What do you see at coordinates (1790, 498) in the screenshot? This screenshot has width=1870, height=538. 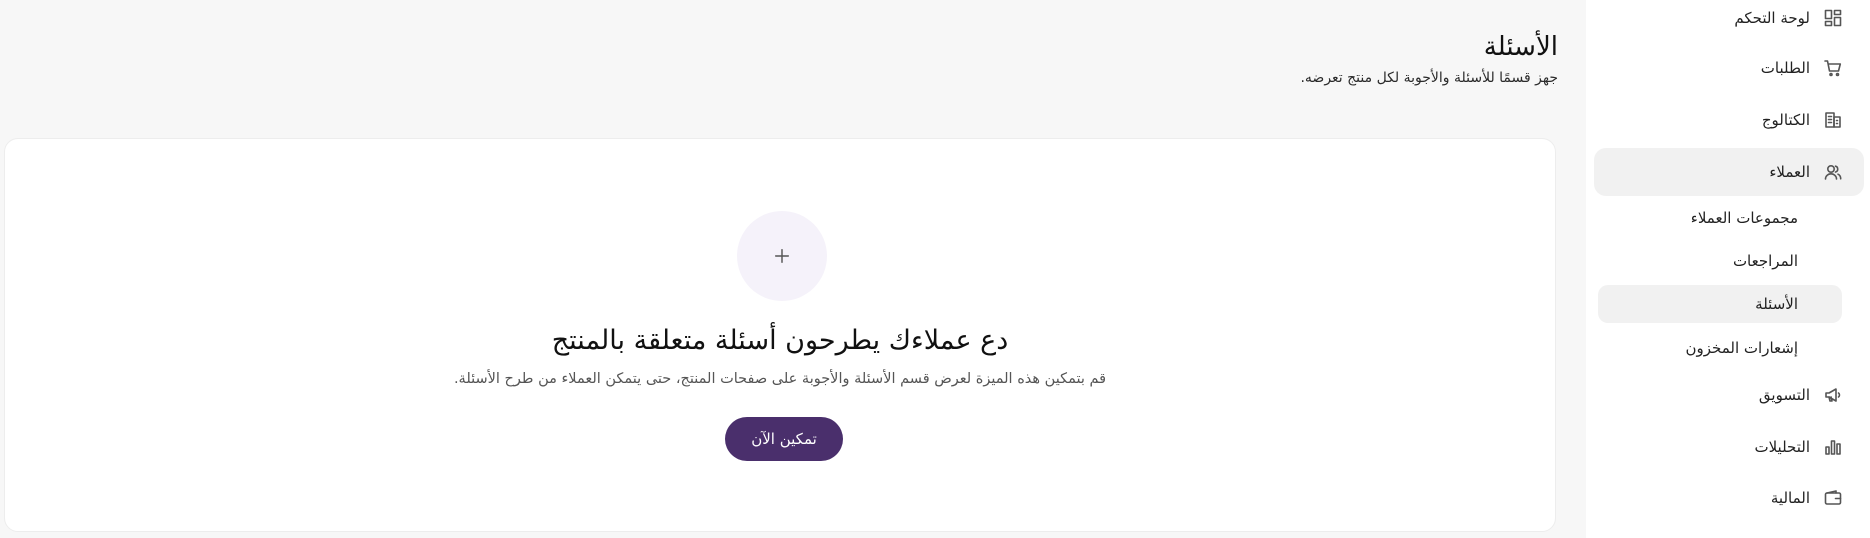 I see `sidebar-item-label: المالية` at bounding box center [1790, 498].